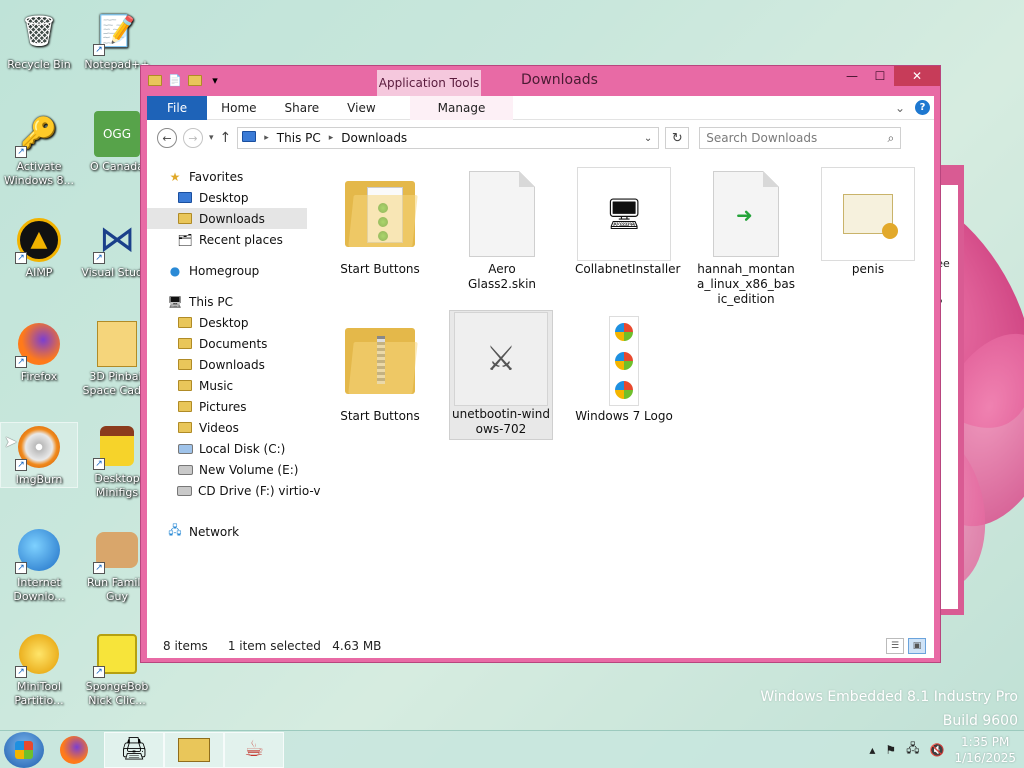 The image size is (1024, 768). Describe the element at coordinates (167, 138) in the screenshot. I see `back-button: ←` at that location.